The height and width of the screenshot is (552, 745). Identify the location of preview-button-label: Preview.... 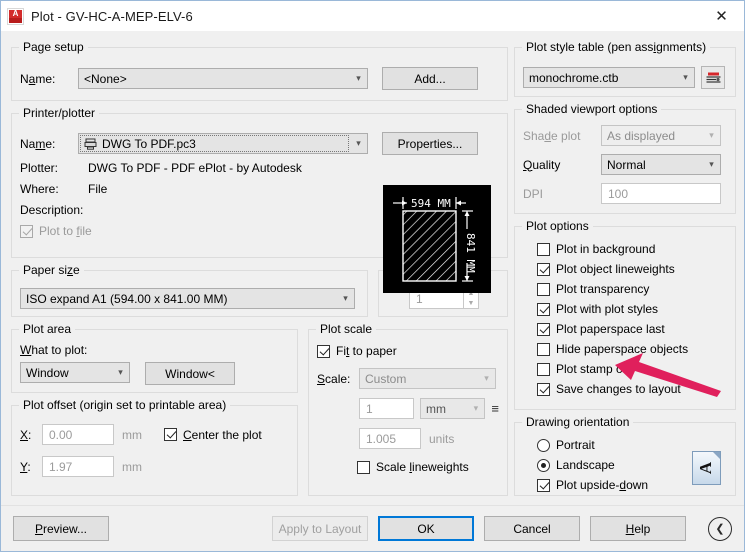
(61, 528).